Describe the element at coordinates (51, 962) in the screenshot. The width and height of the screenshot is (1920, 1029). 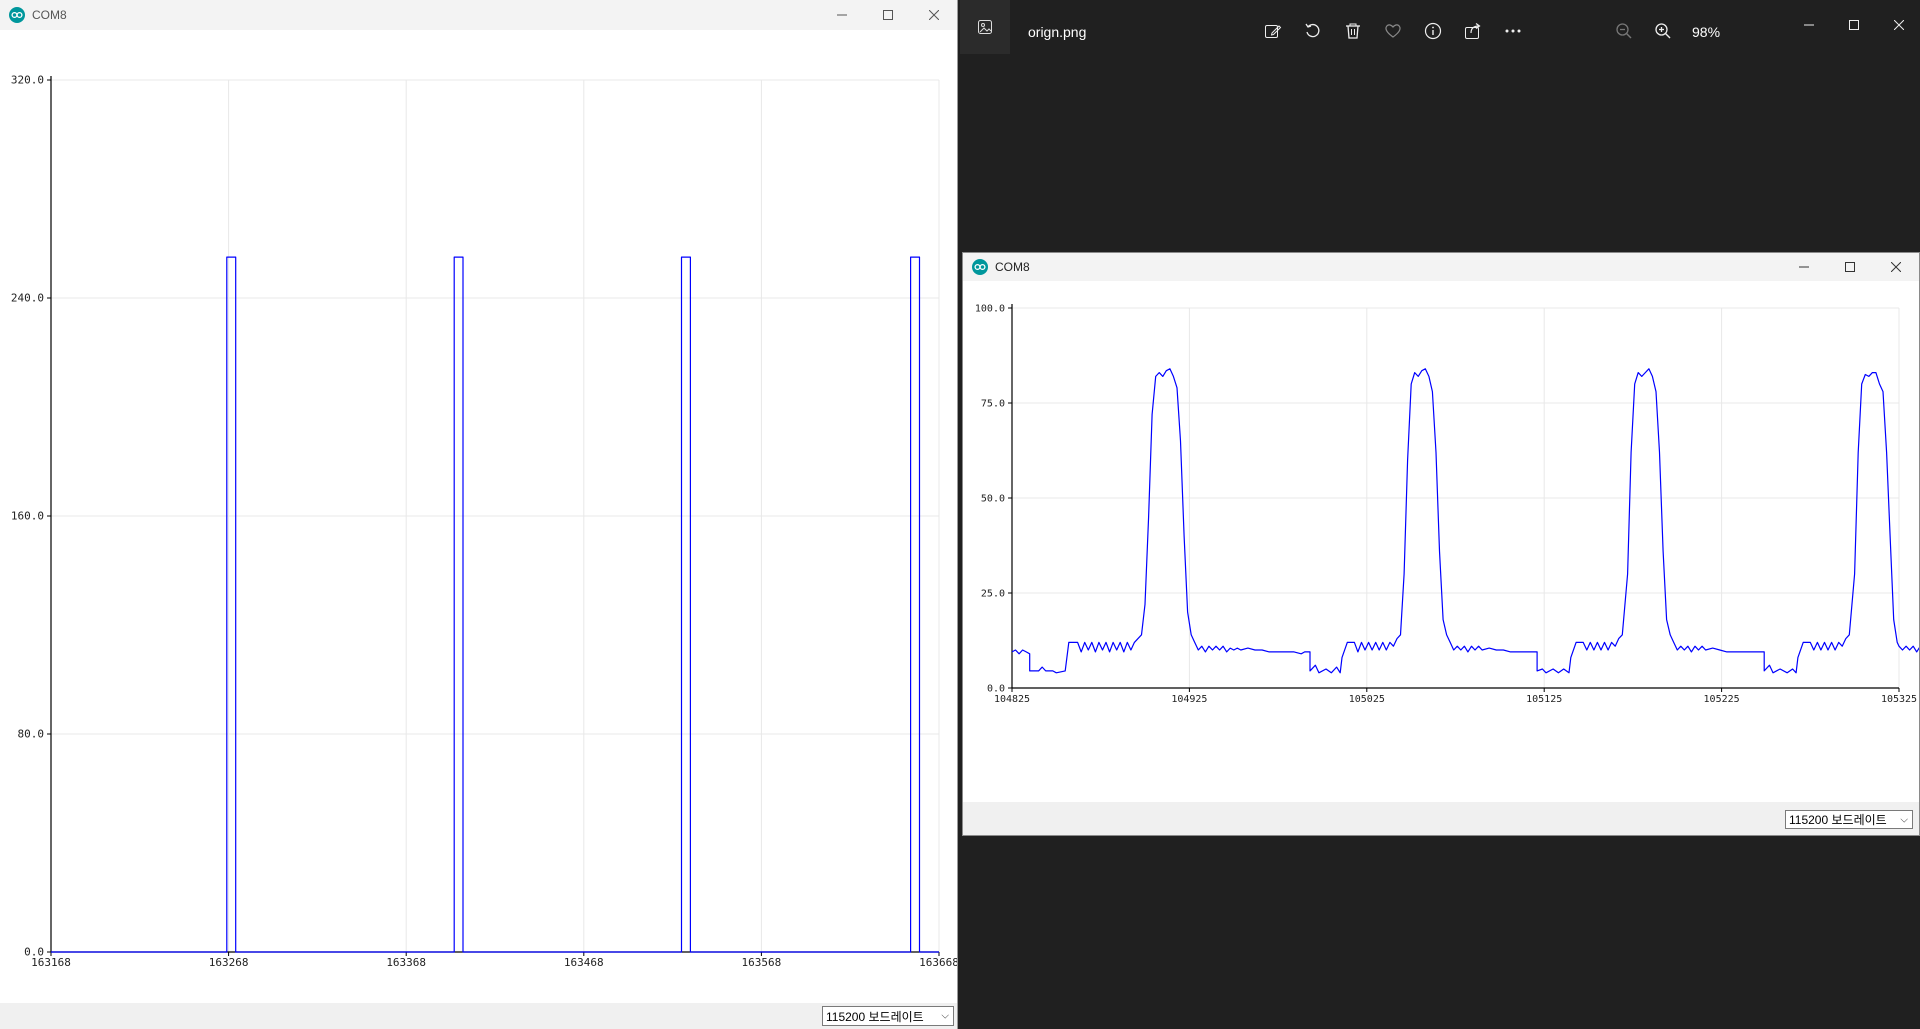
I see `x-tick-label: 163168` at that location.